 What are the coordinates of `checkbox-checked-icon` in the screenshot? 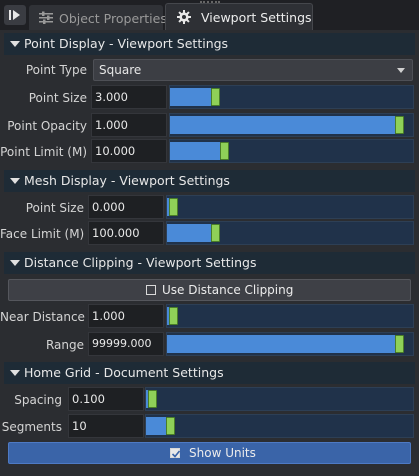 It's located at (175, 453).